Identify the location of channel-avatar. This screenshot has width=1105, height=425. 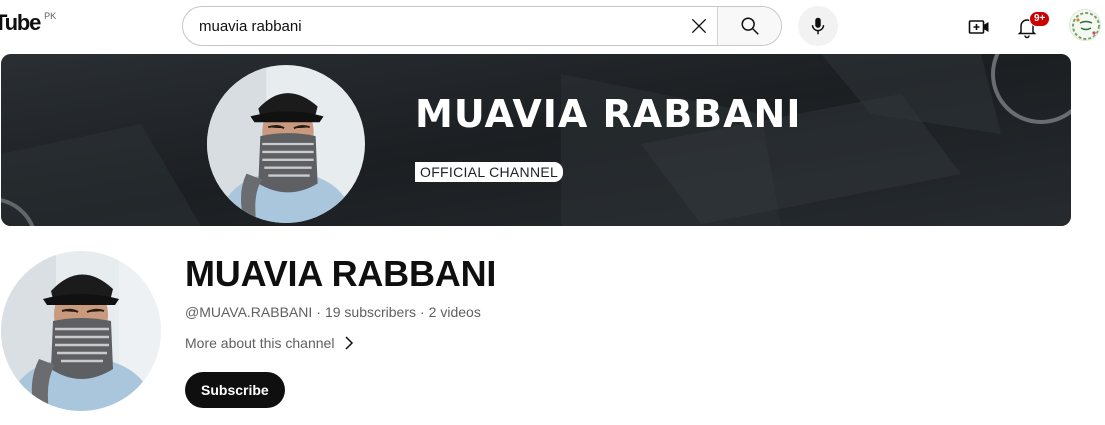
(81, 331).